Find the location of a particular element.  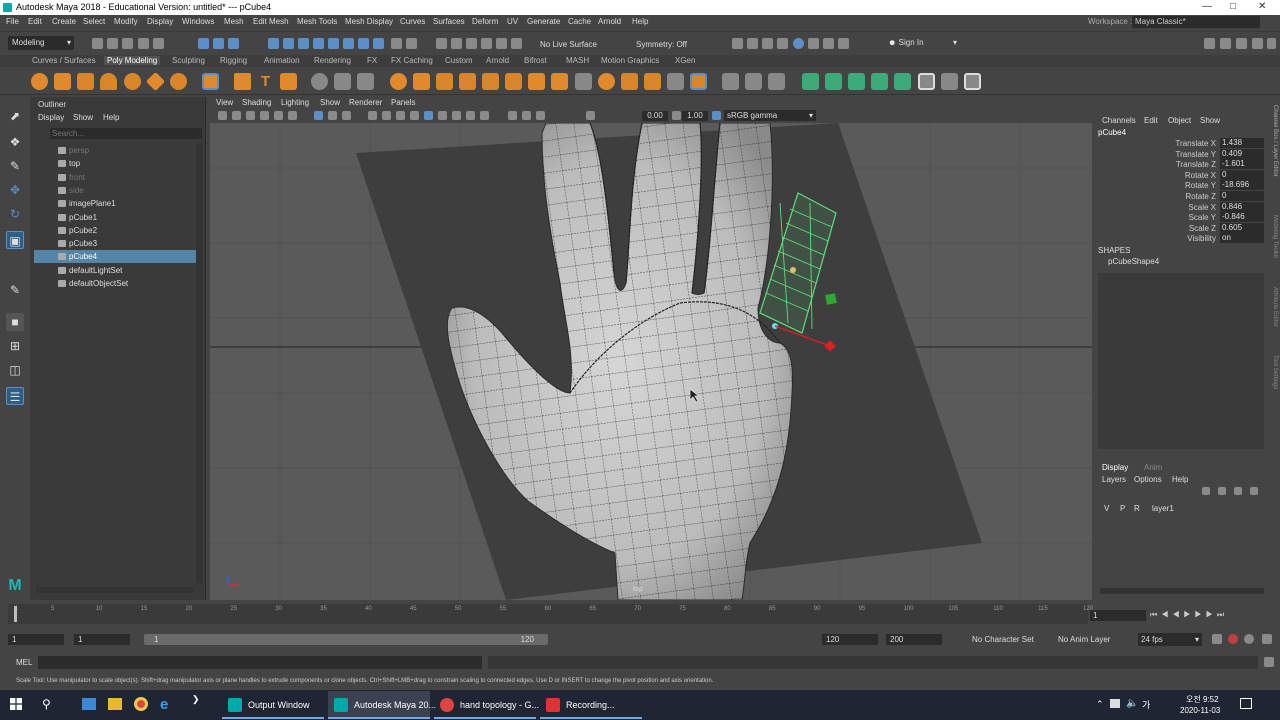

render-settings-icon is located at coordinates (767, 43).